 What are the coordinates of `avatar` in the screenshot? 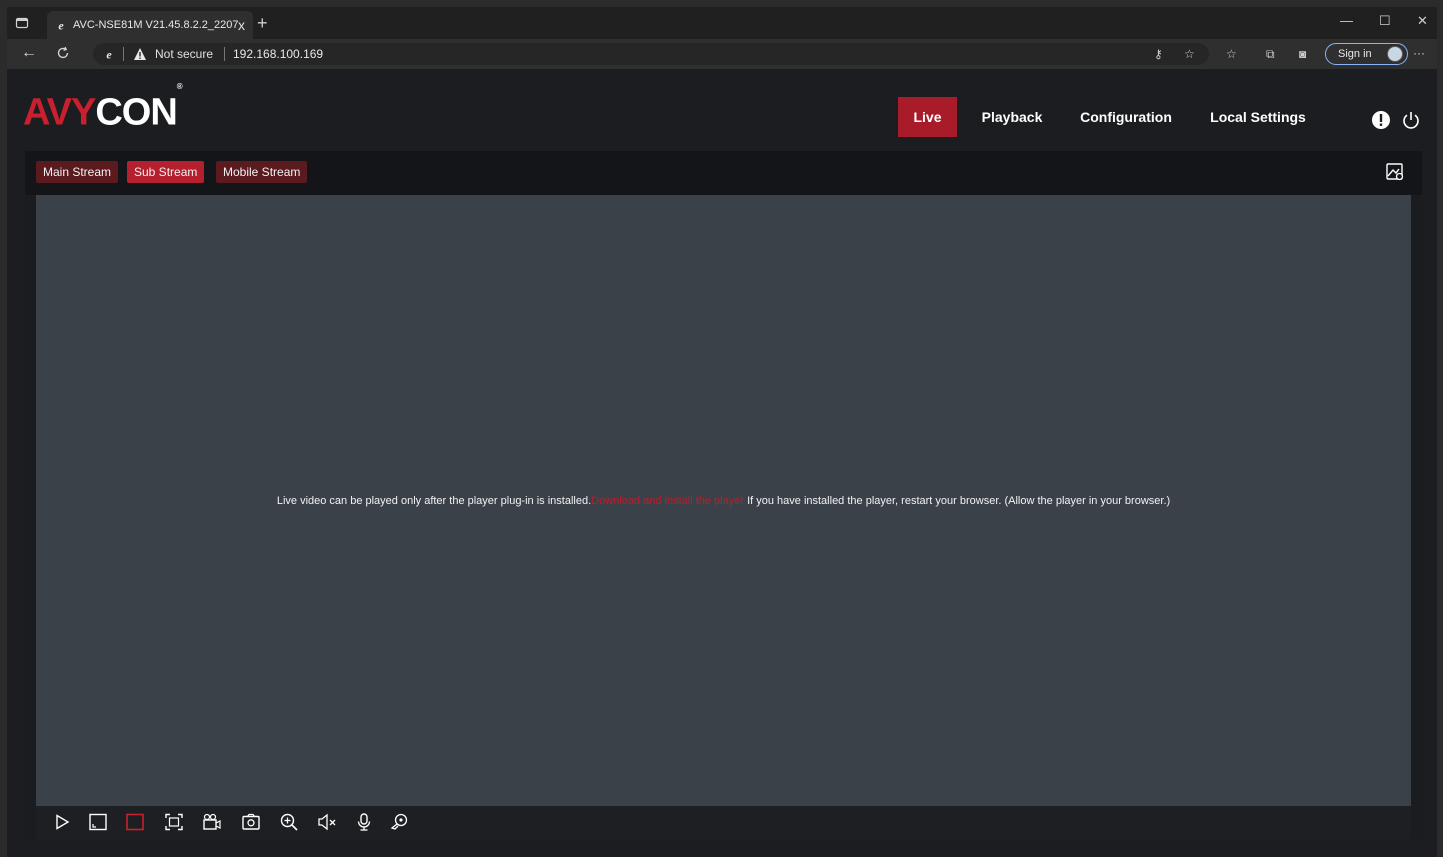 It's located at (1395, 54).